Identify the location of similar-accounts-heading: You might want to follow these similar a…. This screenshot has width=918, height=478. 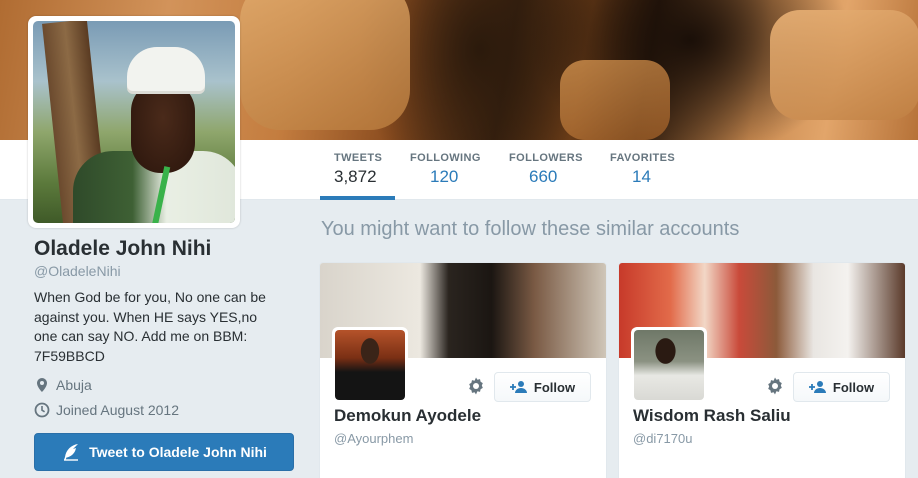
(530, 229).